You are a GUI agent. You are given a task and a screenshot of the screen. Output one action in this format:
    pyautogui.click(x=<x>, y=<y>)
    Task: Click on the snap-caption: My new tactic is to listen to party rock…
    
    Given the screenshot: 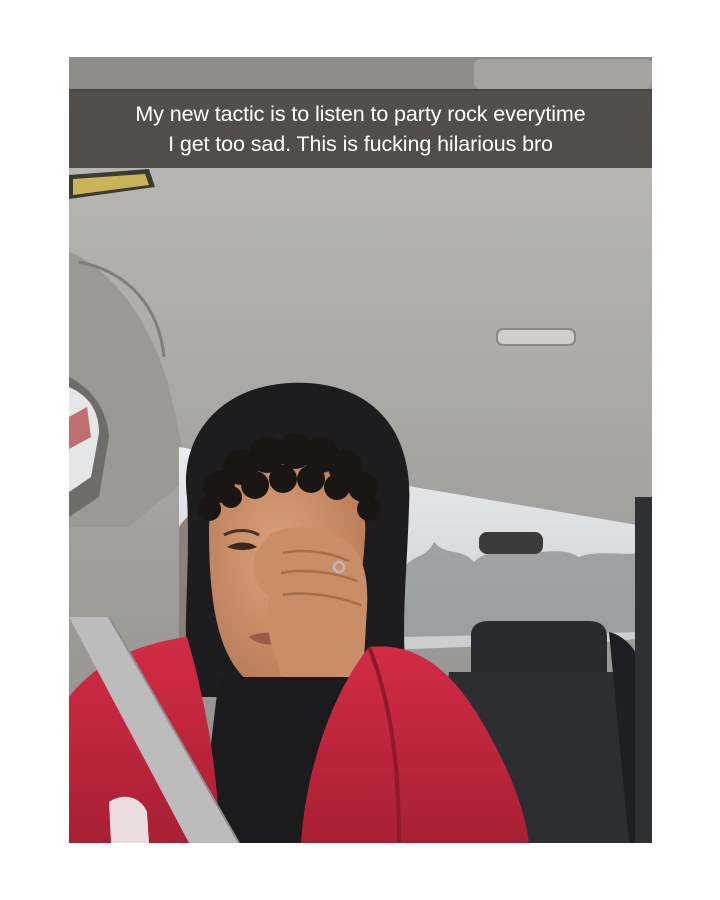 What is the action you would take?
    pyautogui.click(x=360, y=129)
    